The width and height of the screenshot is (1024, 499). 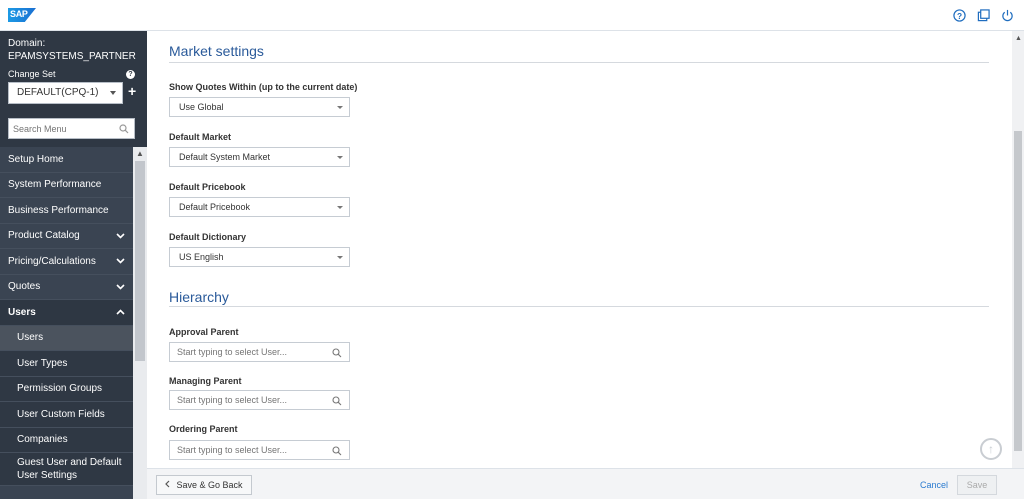 What do you see at coordinates (73, 74) in the screenshot?
I see `changeset-row: Change Set ?` at bounding box center [73, 74].